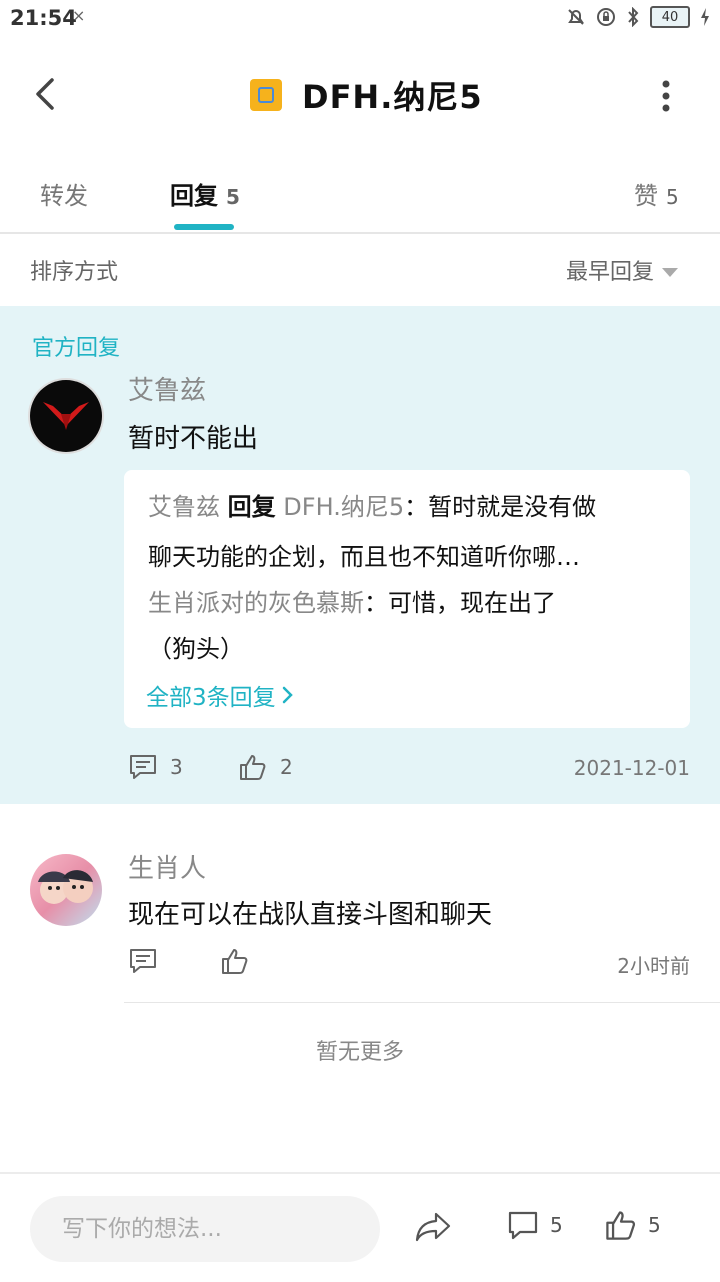 The width and height of the screenshot is (720, 1282). I want to click on no-more-text: 暂无更多, so click(359, 1052).